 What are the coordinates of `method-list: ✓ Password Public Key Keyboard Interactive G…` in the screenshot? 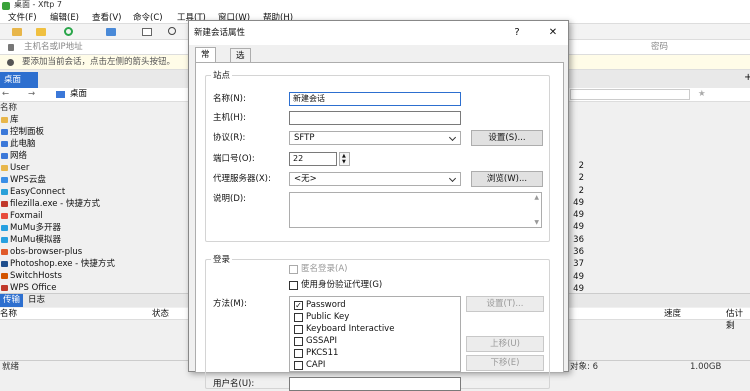 It's located at (375, 334).